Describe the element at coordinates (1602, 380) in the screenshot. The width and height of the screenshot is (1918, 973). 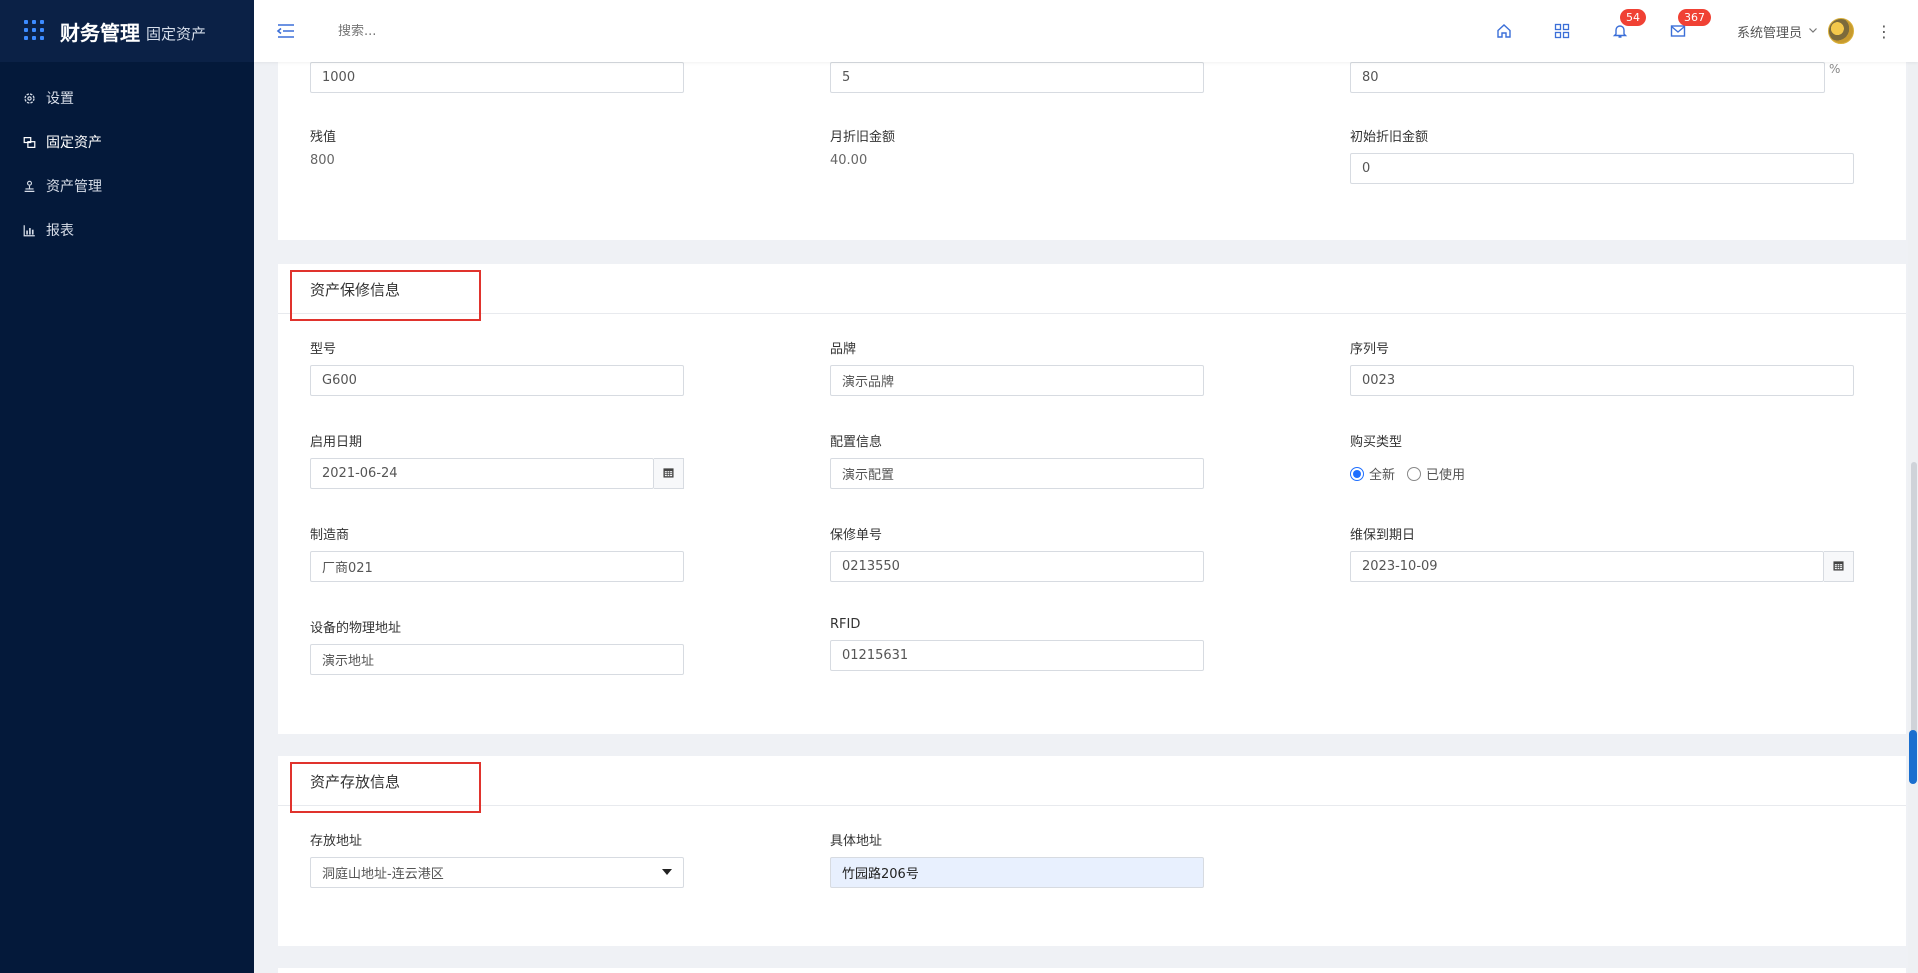
I see `serial-input: 0023` at that location.